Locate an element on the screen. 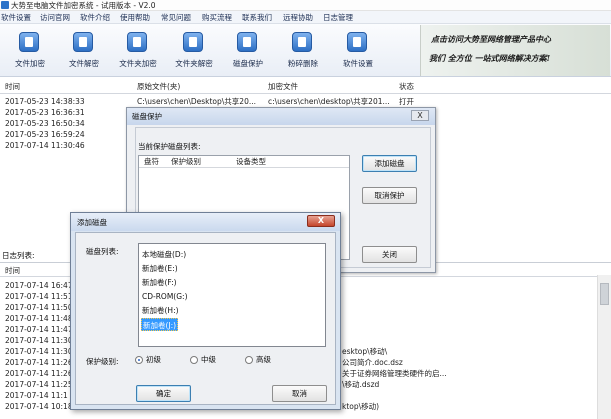  scroll-thumb is located at coordinates (604, 294).